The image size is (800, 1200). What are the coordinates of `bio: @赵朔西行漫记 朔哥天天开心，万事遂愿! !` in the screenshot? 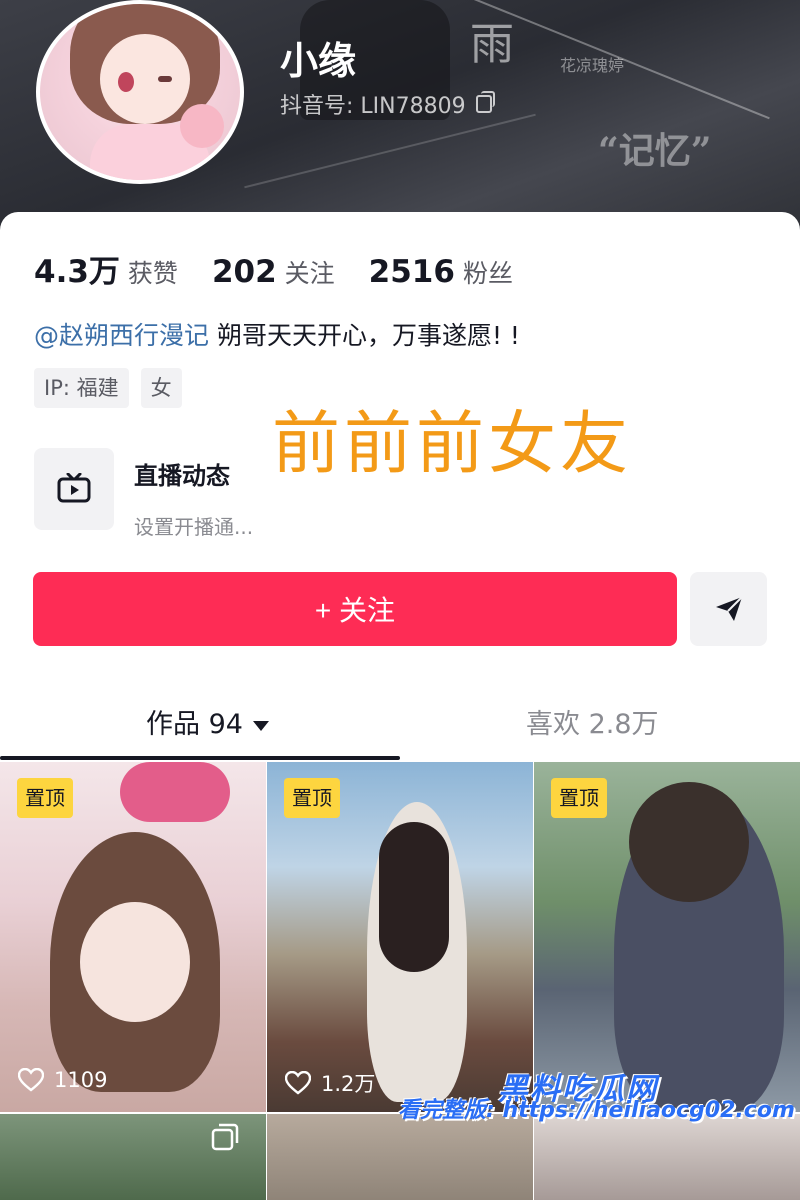 It's located at (277, 334).